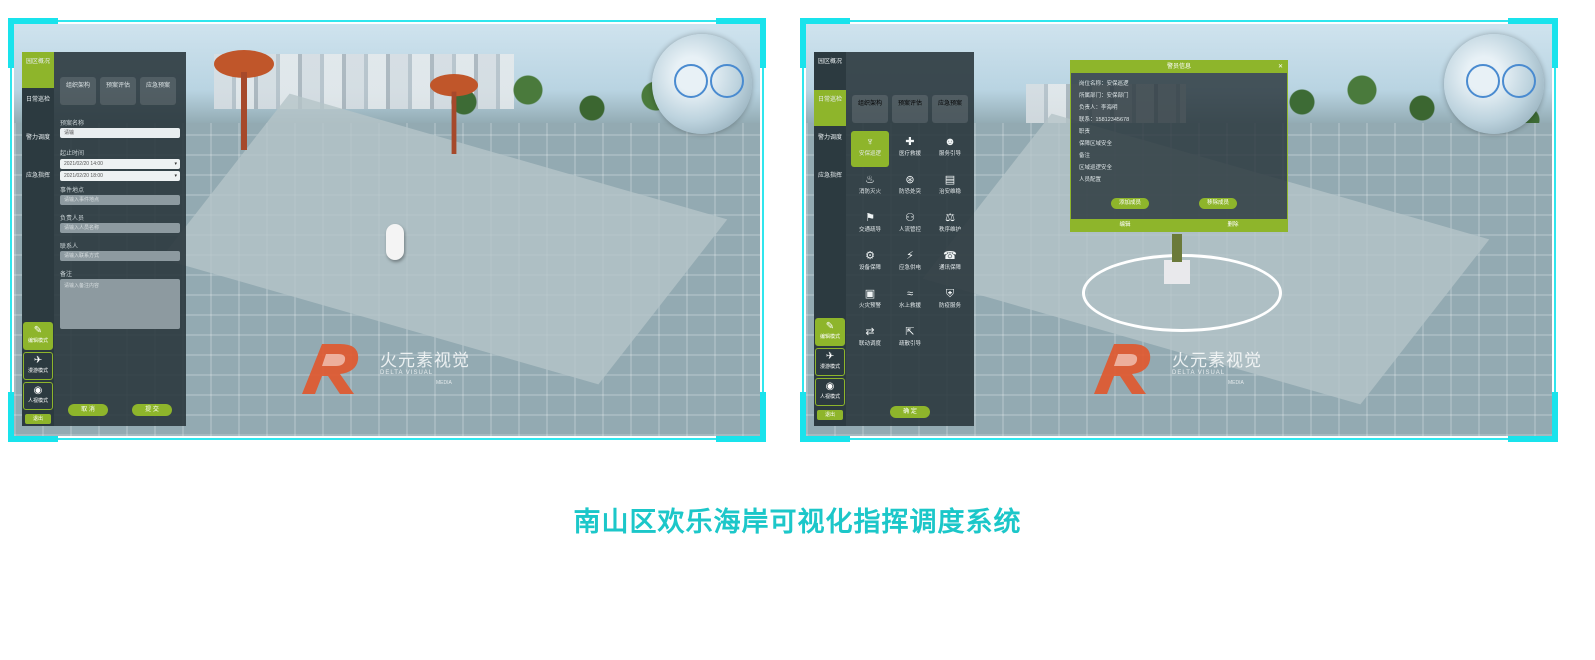 The width and height of the screenshot is (1595, 660). What do you see at coordinates (1098, 108) in the screenshot?
I see `info-row: 负责人：李海明` at bounding box center [1098, 108].